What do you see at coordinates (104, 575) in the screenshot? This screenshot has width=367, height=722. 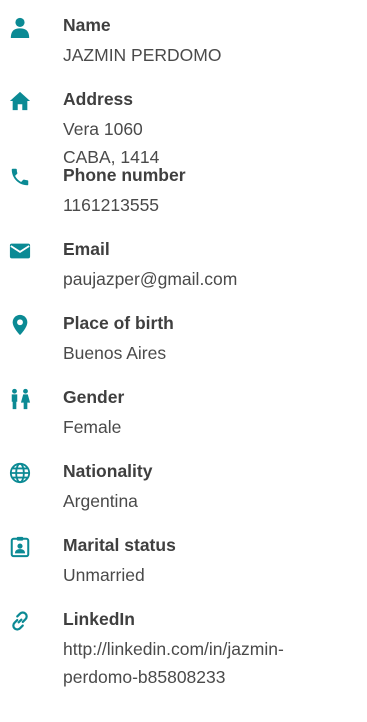 I see `detail-value-line: Unmarried` at bounding box center [104, 575].